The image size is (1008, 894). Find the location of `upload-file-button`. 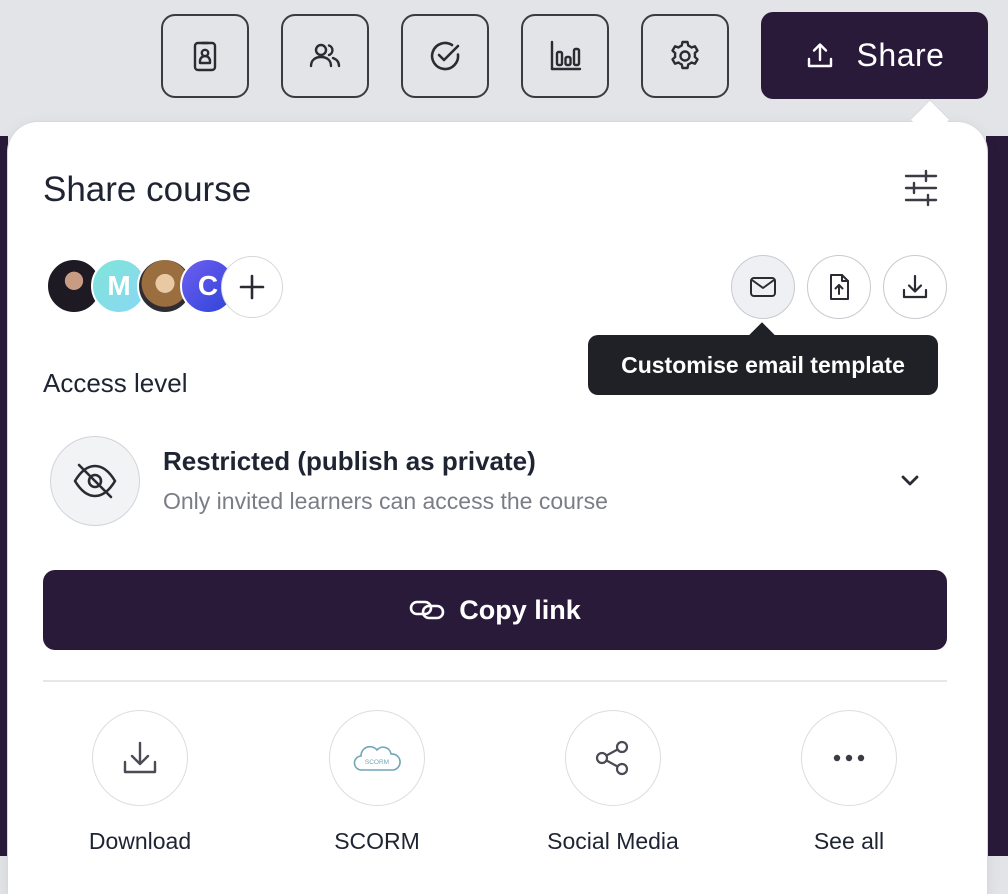

upload-file-button is located at coordinates (839, 287).